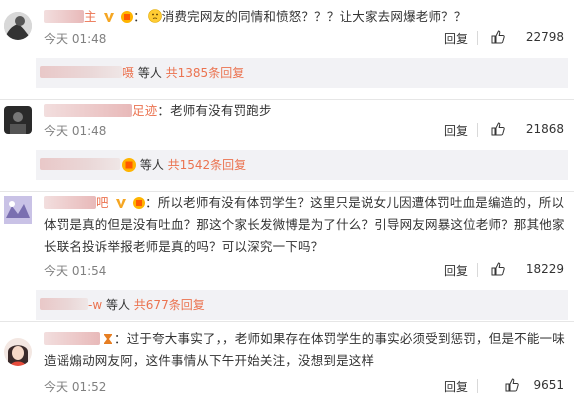 This screenshot has height=414, width=574. Describe the element at coordinates (548, 385) in the screenshot. I see `like-count: 9651` at that location.